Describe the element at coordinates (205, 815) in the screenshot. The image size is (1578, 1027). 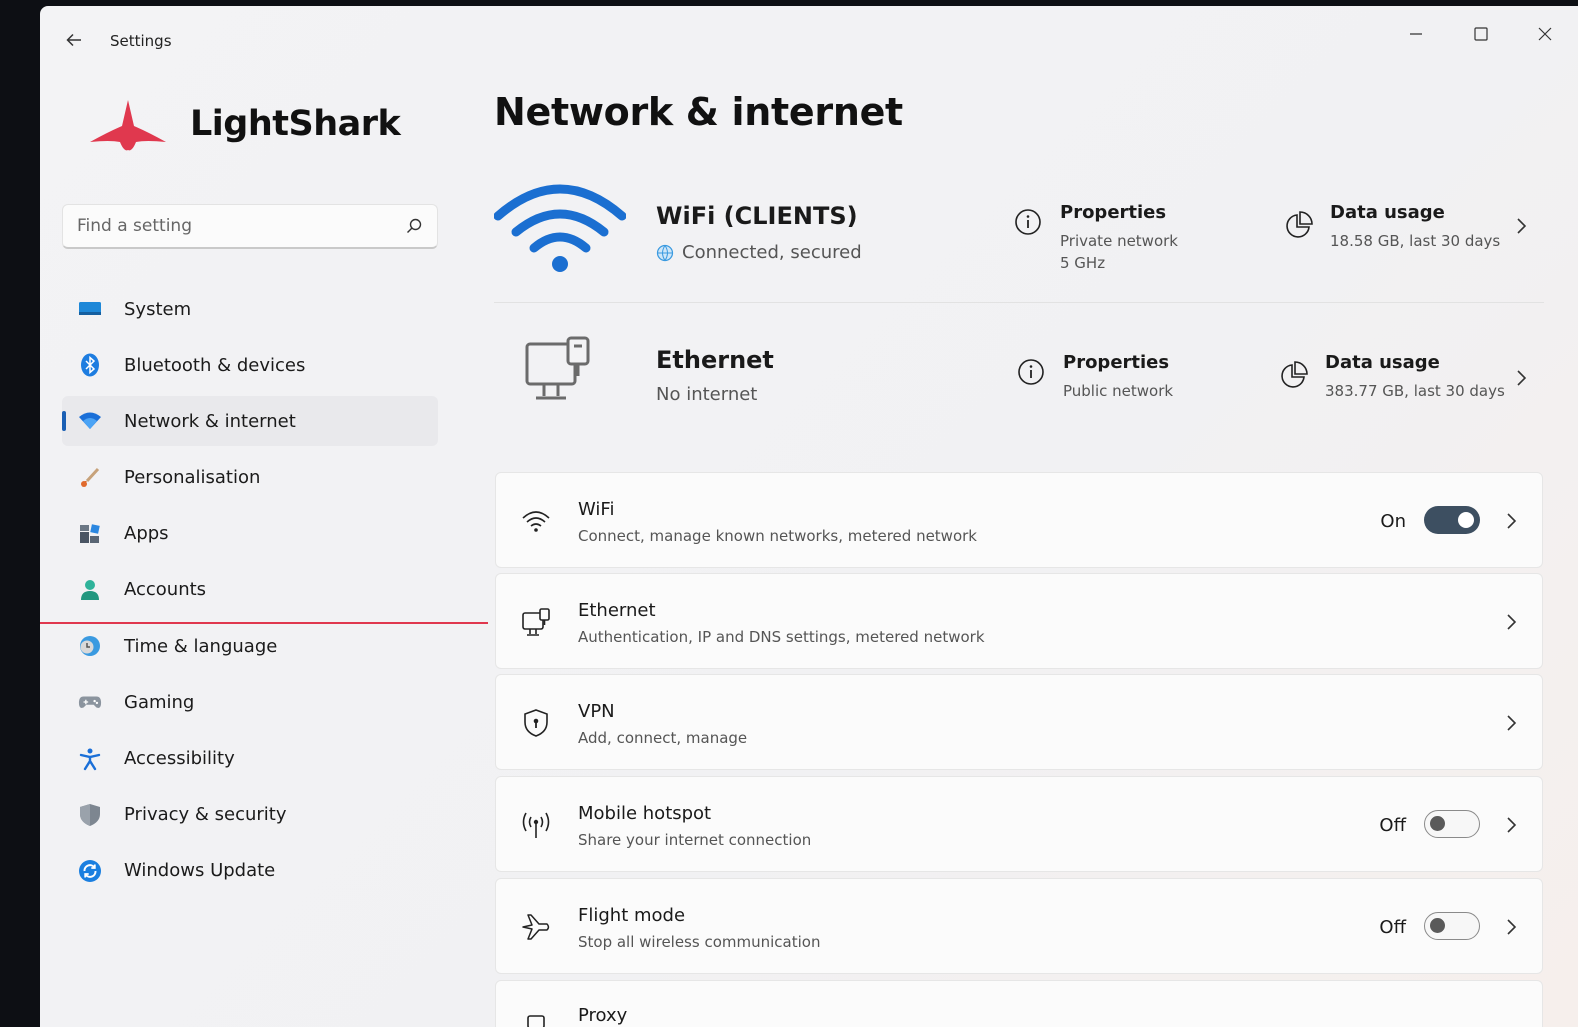
I see `sidebar-item-label: Privacy & security` at that location.